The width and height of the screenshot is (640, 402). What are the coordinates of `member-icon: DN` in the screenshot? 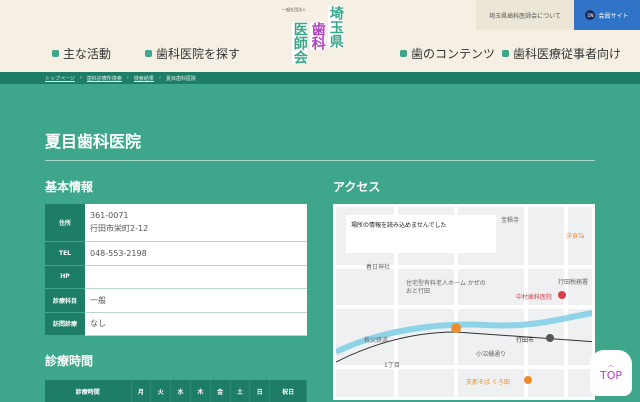 It's located at (590, 15).